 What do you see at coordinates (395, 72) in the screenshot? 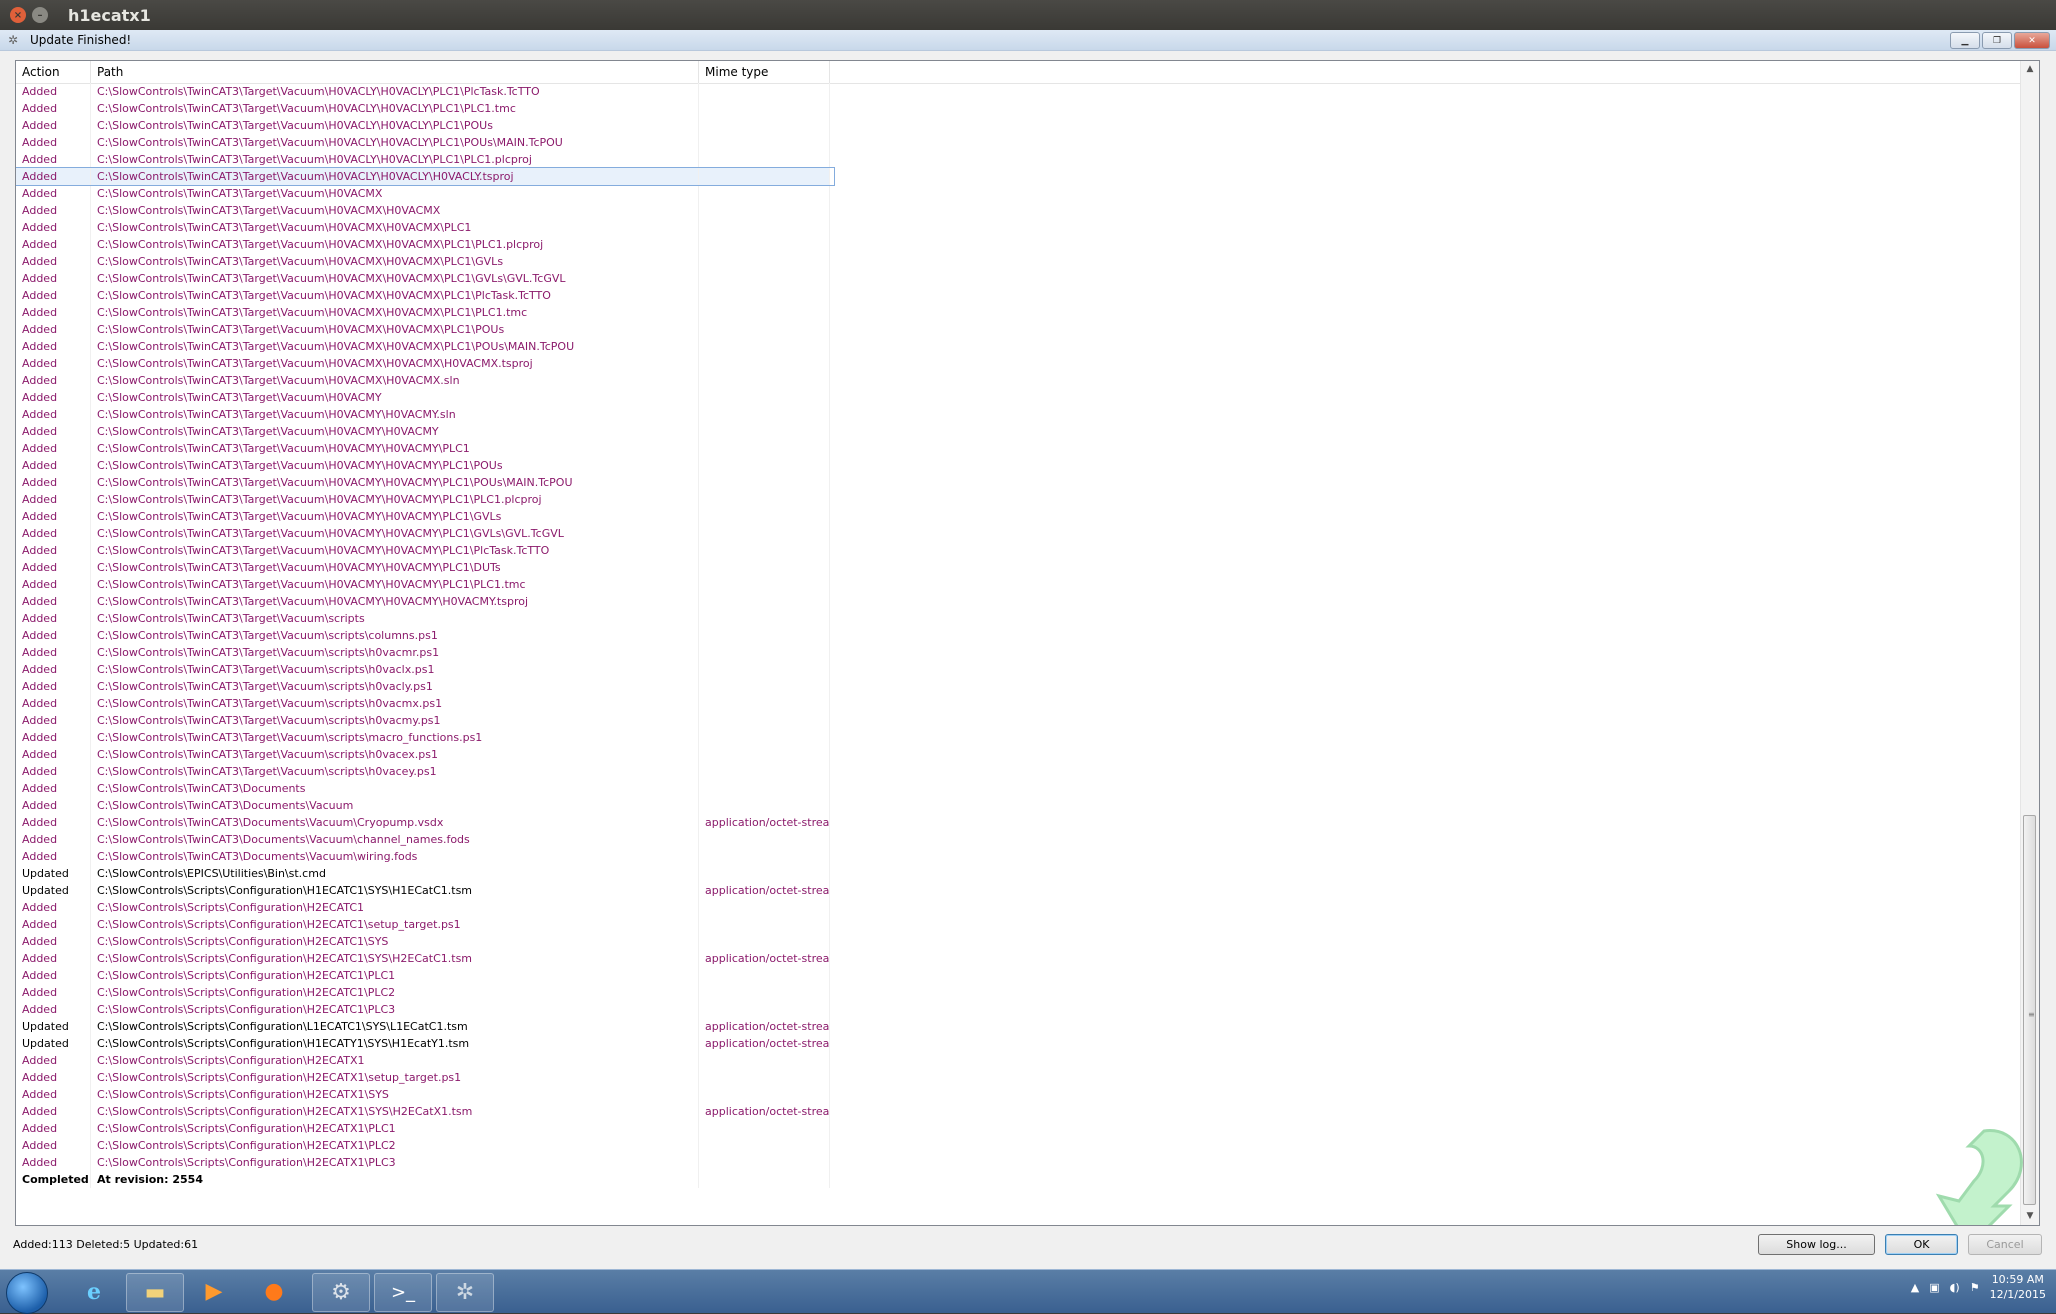
I see `column-header-path: Path` at bounding box center [395, 72].